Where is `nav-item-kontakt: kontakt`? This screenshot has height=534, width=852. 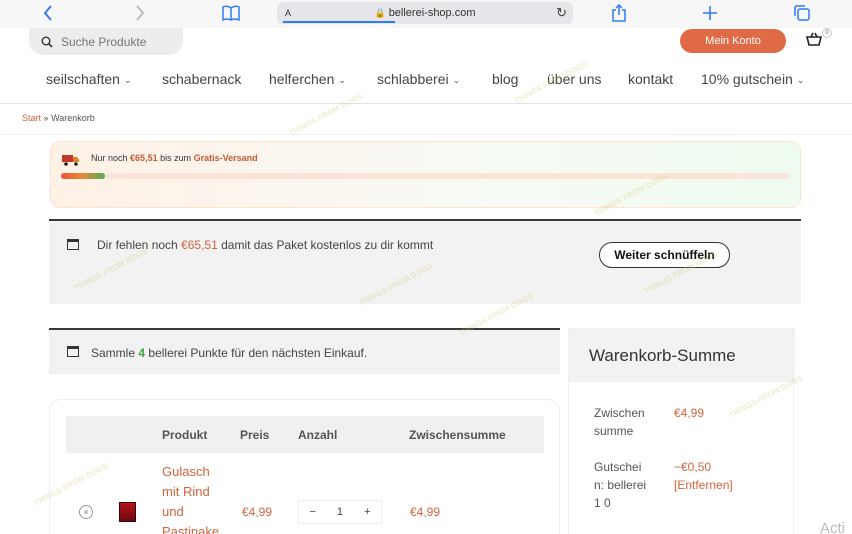 nav-item-kontakt: kontakt is located at coordinates (650, 79).